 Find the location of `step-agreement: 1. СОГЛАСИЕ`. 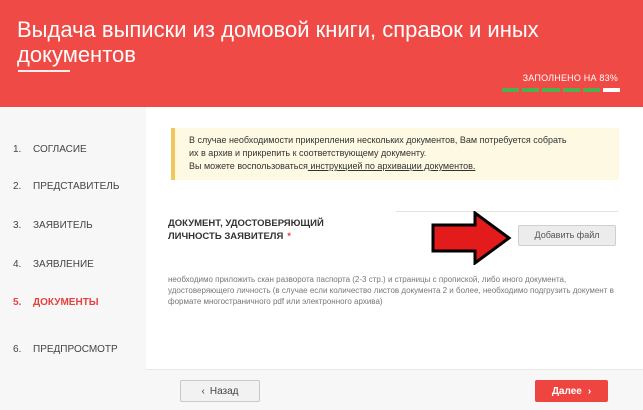

step-agreement: 1. СОГЛАСИЕ is located at coordinates (50, 149).